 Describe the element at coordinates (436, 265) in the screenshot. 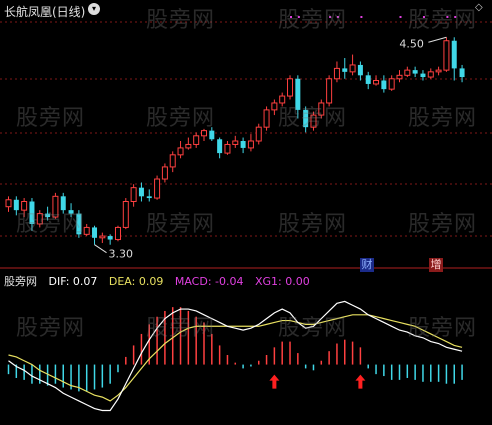

I see `increase-tag: 增` at that location.